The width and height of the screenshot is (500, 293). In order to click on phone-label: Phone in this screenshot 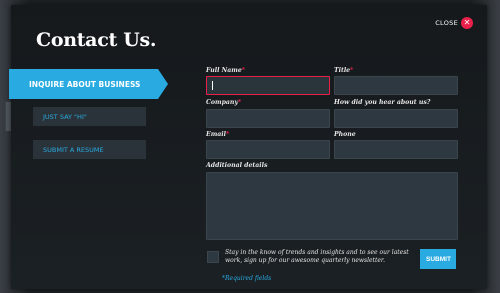, I will do `click(345, 134)`.